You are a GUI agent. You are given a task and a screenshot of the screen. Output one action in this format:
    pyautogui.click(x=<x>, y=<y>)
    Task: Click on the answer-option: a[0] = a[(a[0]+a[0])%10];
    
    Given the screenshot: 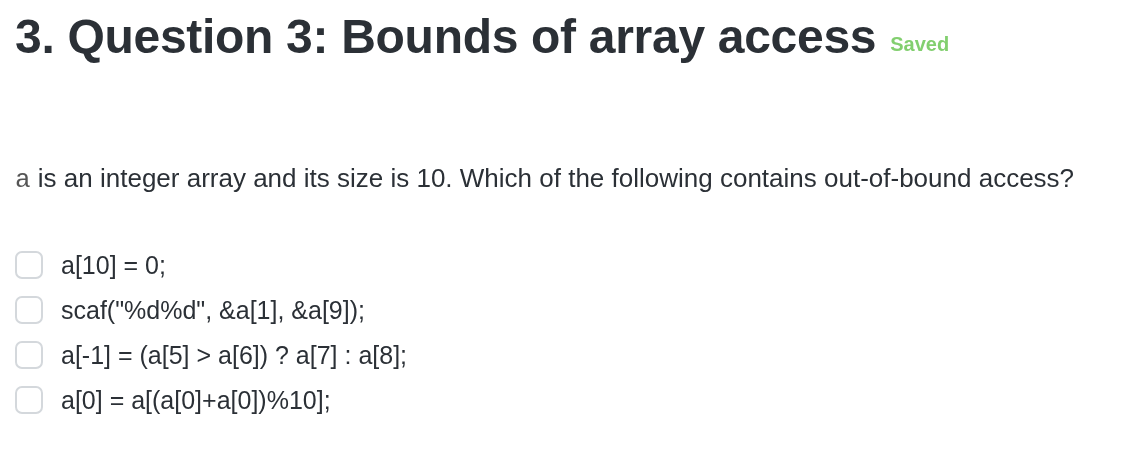 What is the action you would take?
    pyautogui.click(x=570, y=400)
    